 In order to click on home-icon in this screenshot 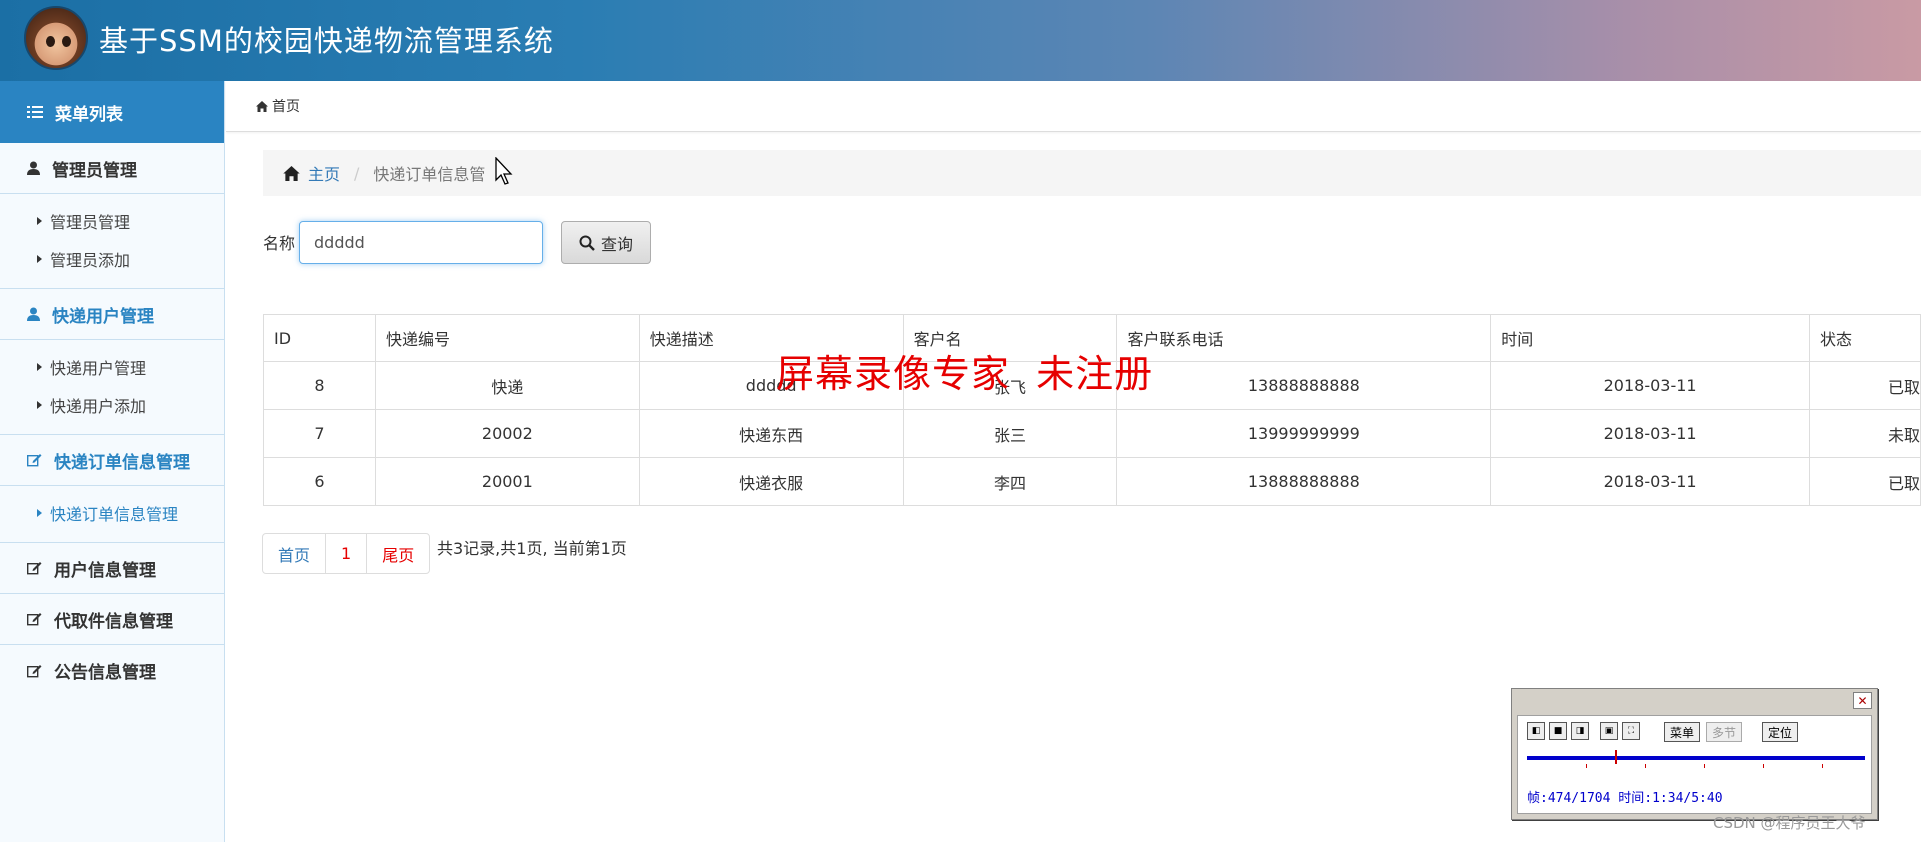, I will do `click(262, 106)`.